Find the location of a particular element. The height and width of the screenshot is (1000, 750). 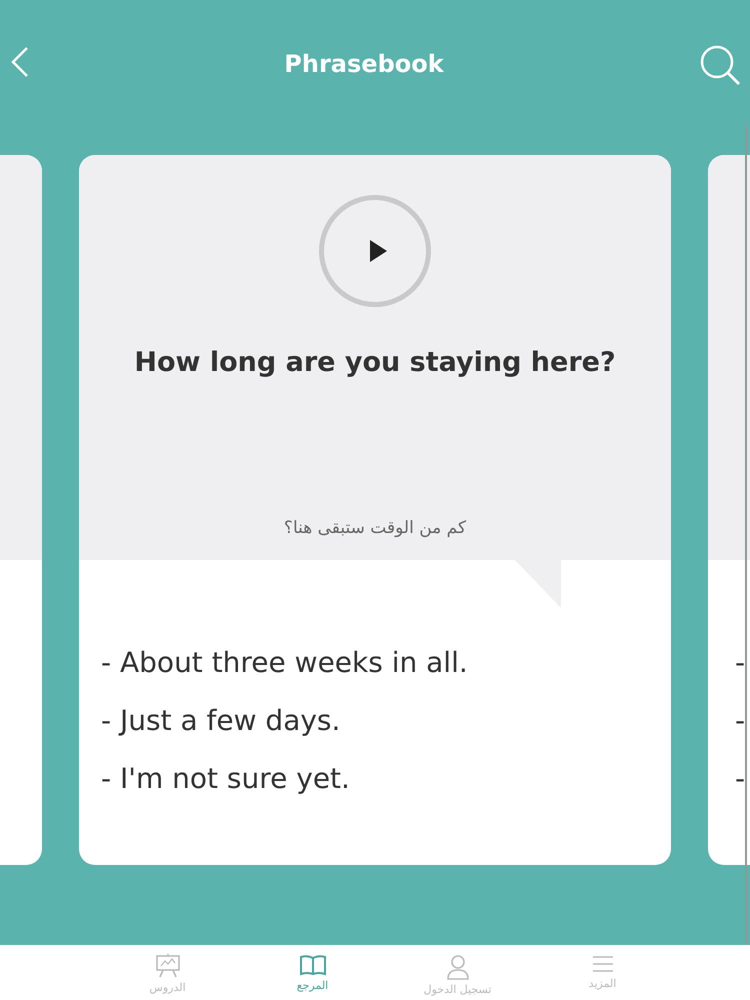

easel-icon is located at coordinates (167, 966).